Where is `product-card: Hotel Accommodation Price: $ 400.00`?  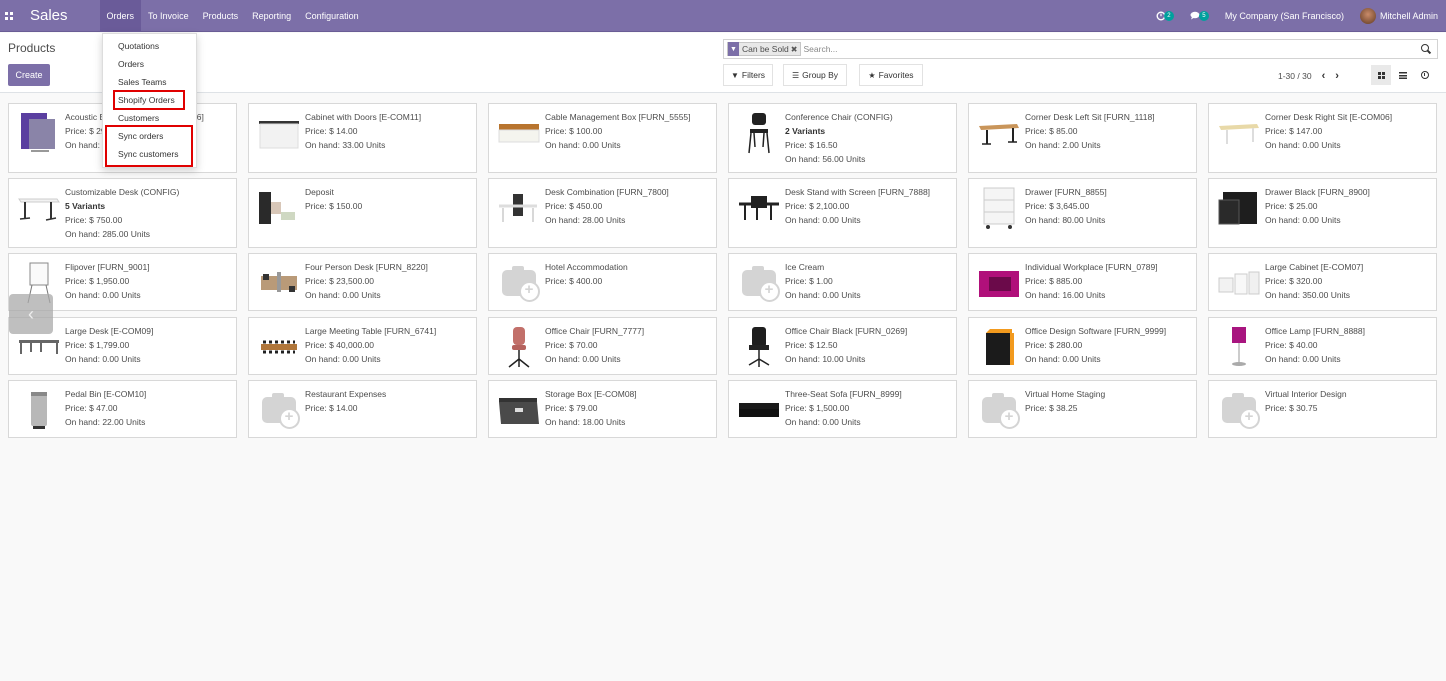
product-card: Hotel Accommodation Price: $ 400.00 is located at coordinates (602, 282).